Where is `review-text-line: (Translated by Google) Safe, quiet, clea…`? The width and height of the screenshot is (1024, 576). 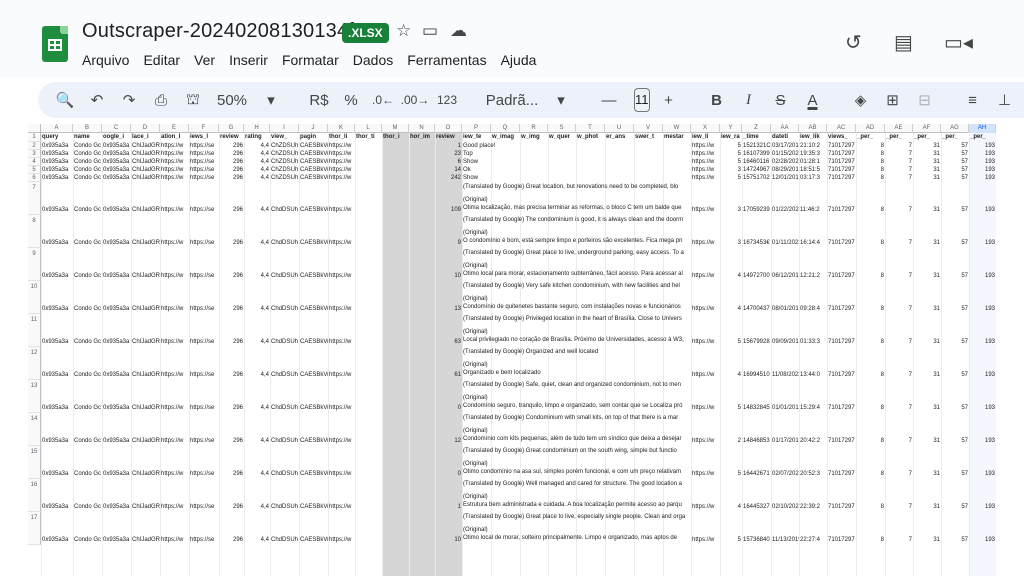
review-text-line: (Translated by Google) Safe, quiet, clea… is located at coordinates (576, 385).